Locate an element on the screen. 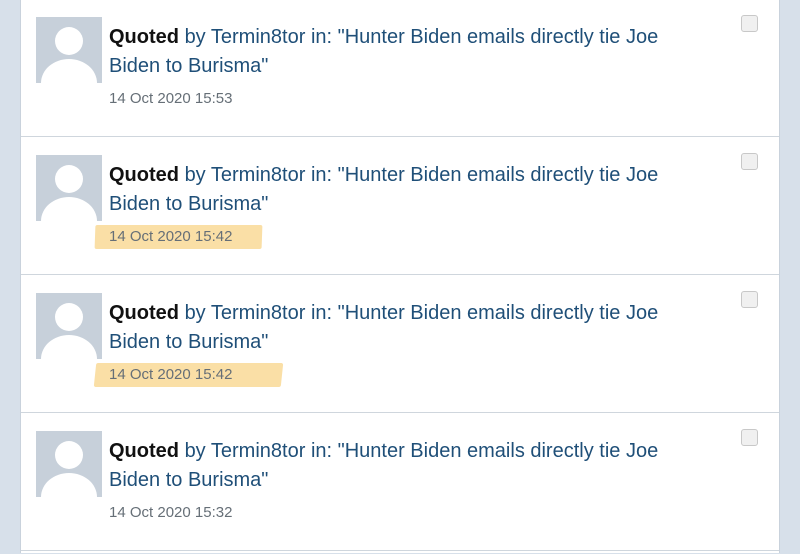 This screenshot has width=800, height=554. alert-timestamp: 14 Oct 2020 15:32 is located at coordinates (171, 512).